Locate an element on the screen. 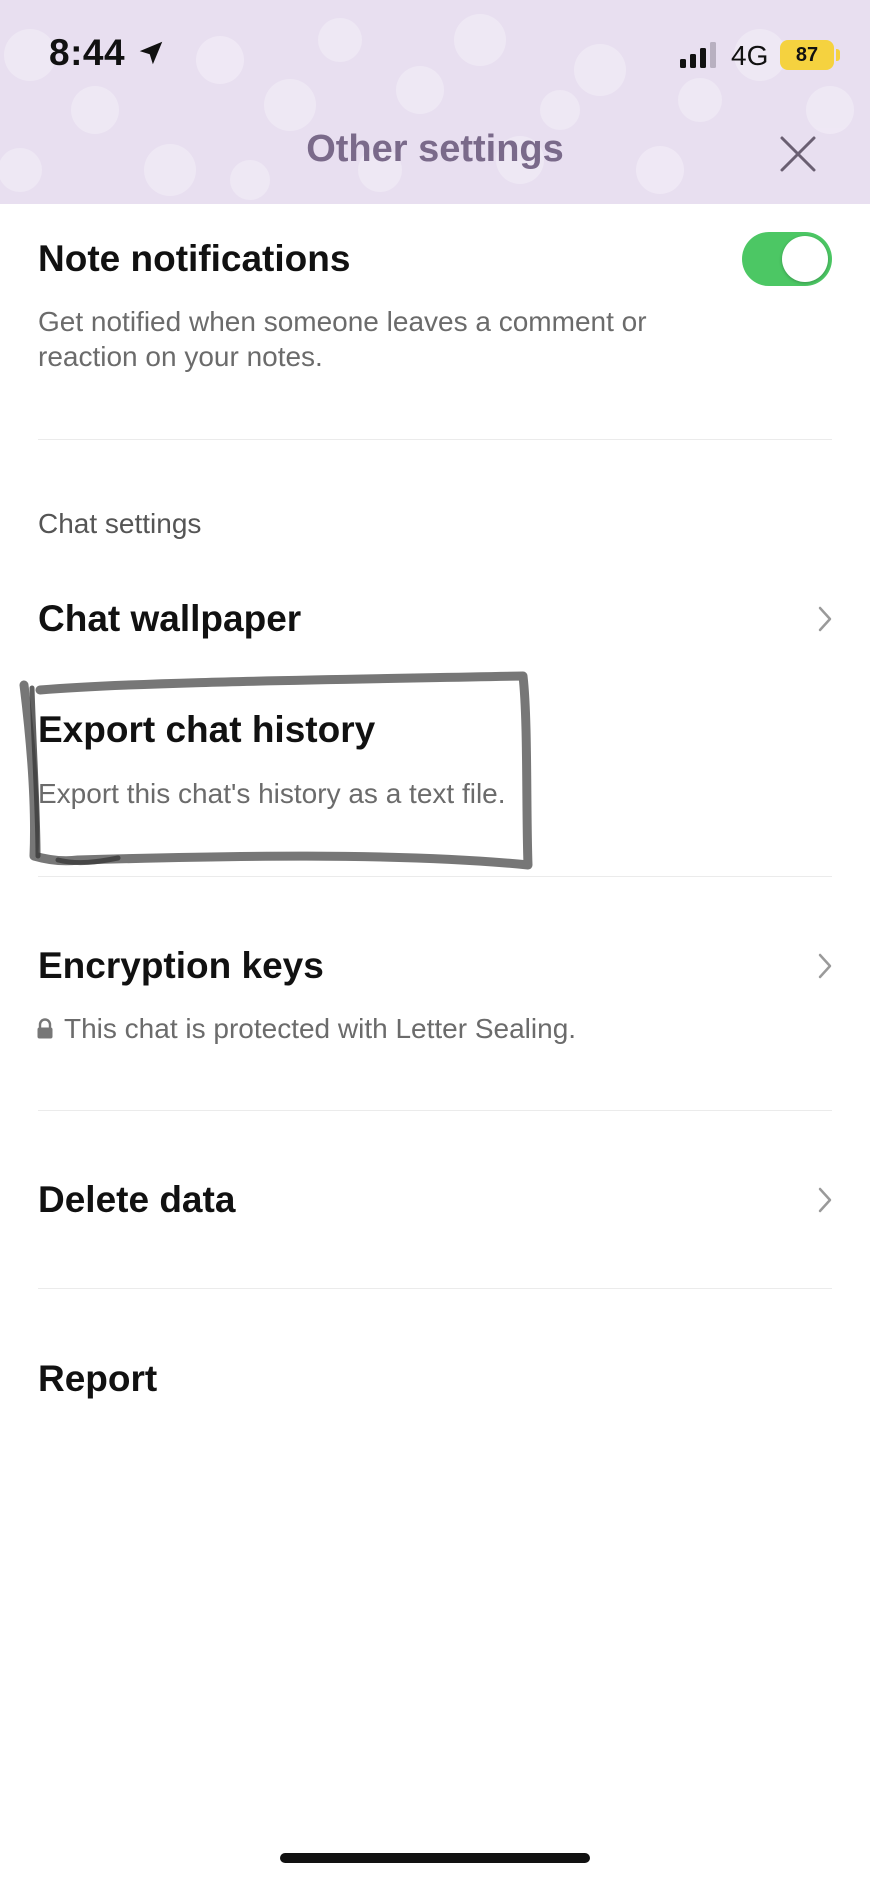 Image resolution: width=870 pixels, height=1884 pixels. encryption-keys-title: Encryption keys is located at coordinates (181, 965).